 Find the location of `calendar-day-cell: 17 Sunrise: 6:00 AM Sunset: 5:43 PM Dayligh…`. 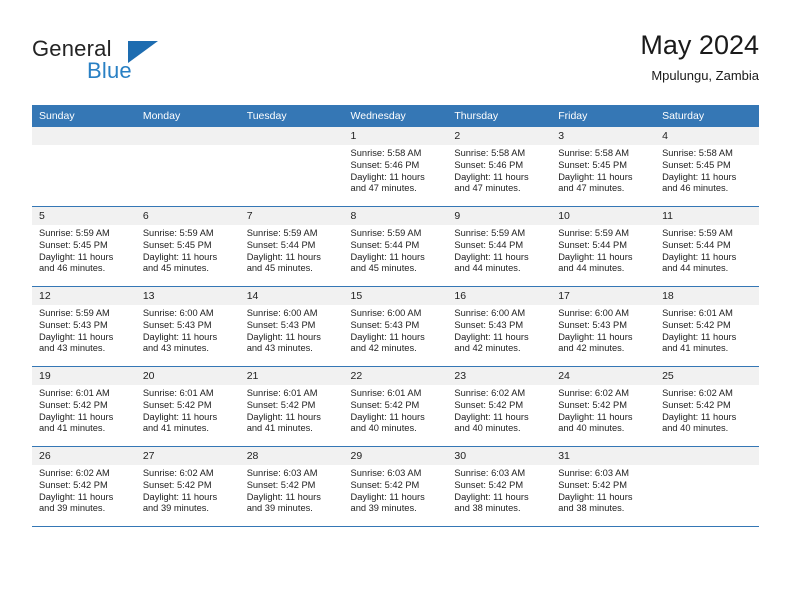

calendar-day-cell: 17 Sunrise: 6:00 AM Sunset: 5:43 PM Dayligh… is located at coordinates (603, 326).